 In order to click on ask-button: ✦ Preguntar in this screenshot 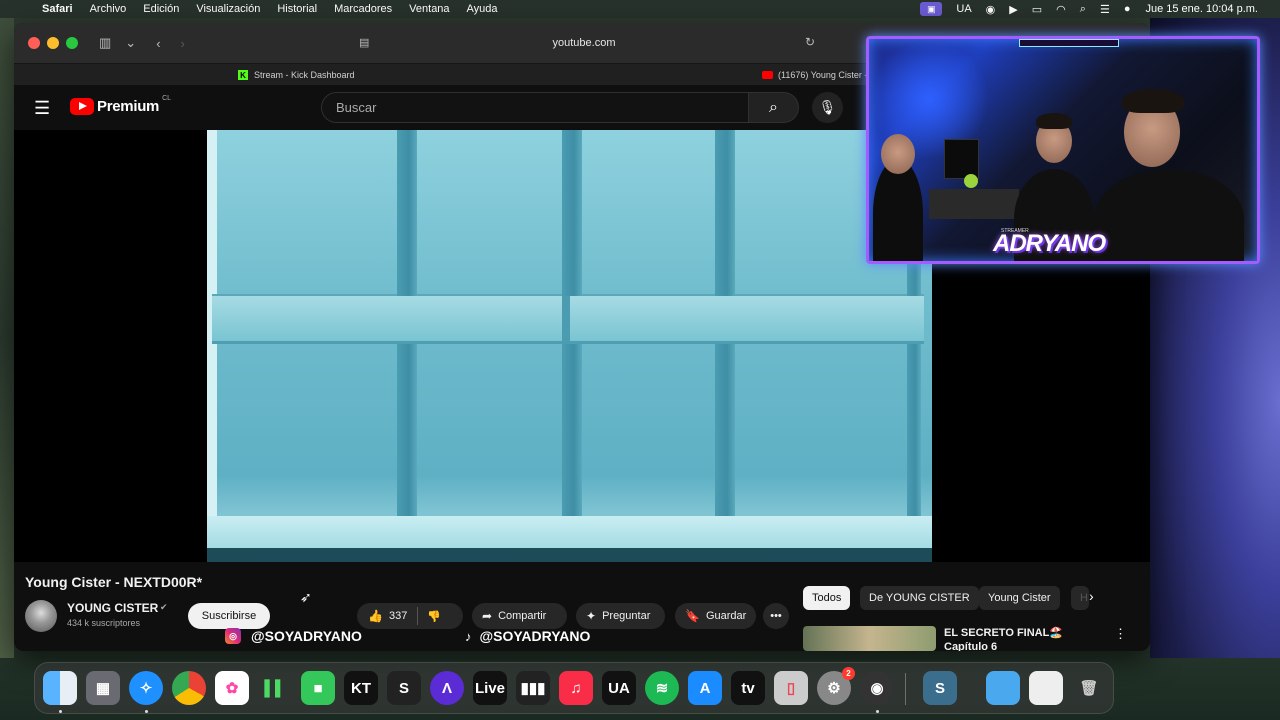, I will do `click(620, 616)`.